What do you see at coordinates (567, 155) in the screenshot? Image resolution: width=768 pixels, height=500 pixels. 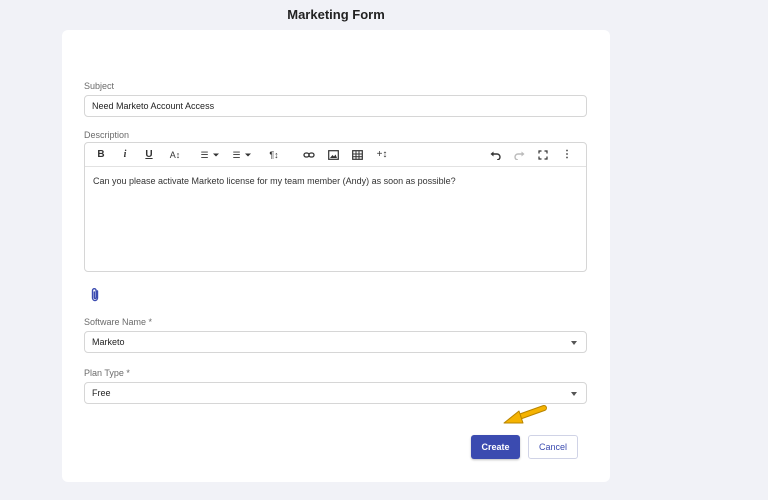 I see `more-options-button: ⋮` at bounding box center [567, 155].